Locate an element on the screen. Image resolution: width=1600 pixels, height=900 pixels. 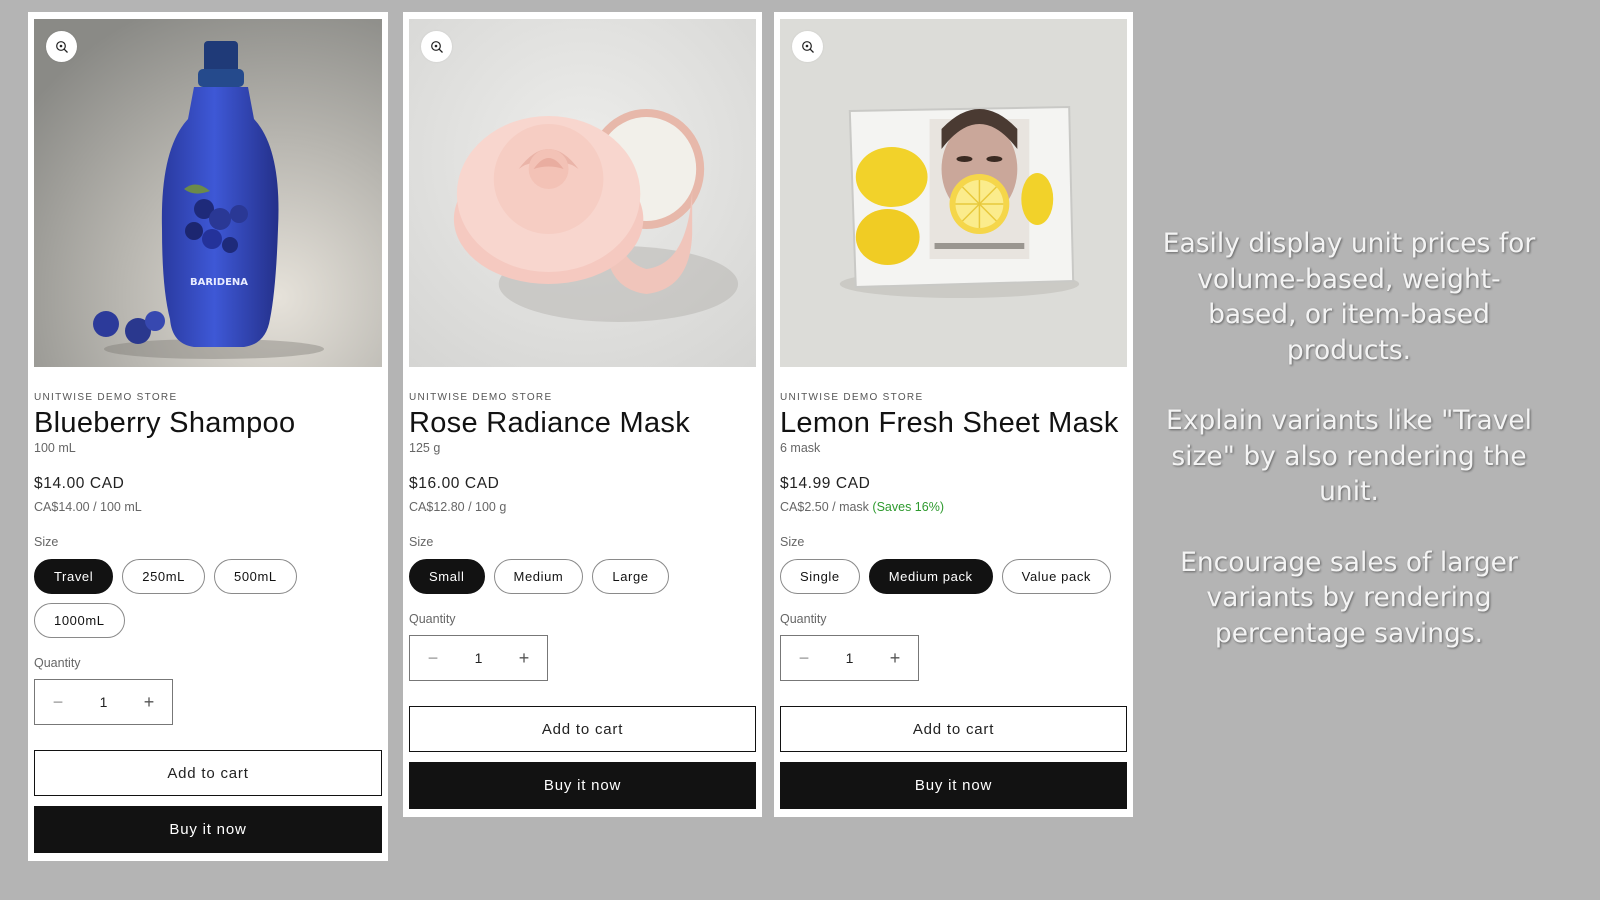
size-option: Small is located at coordinates (447, 577).